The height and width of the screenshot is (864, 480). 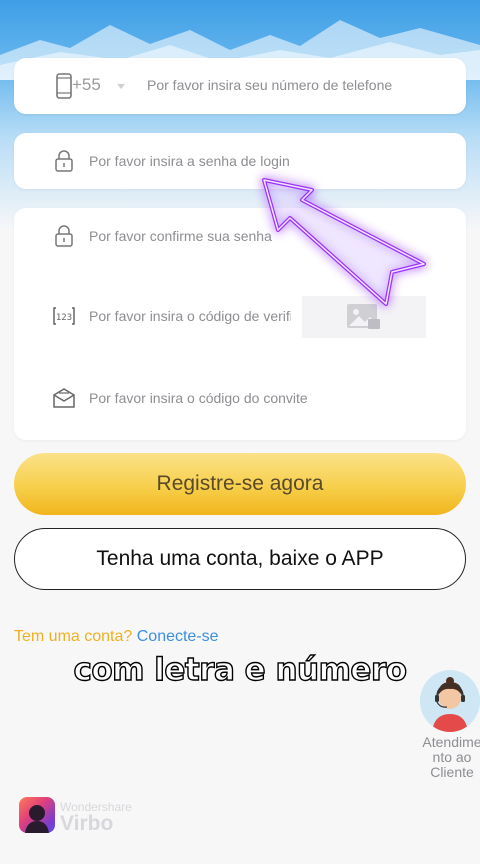 I want to click on confirm-password-input: Por favor confirme sua senha, so click(x=180, y=236).